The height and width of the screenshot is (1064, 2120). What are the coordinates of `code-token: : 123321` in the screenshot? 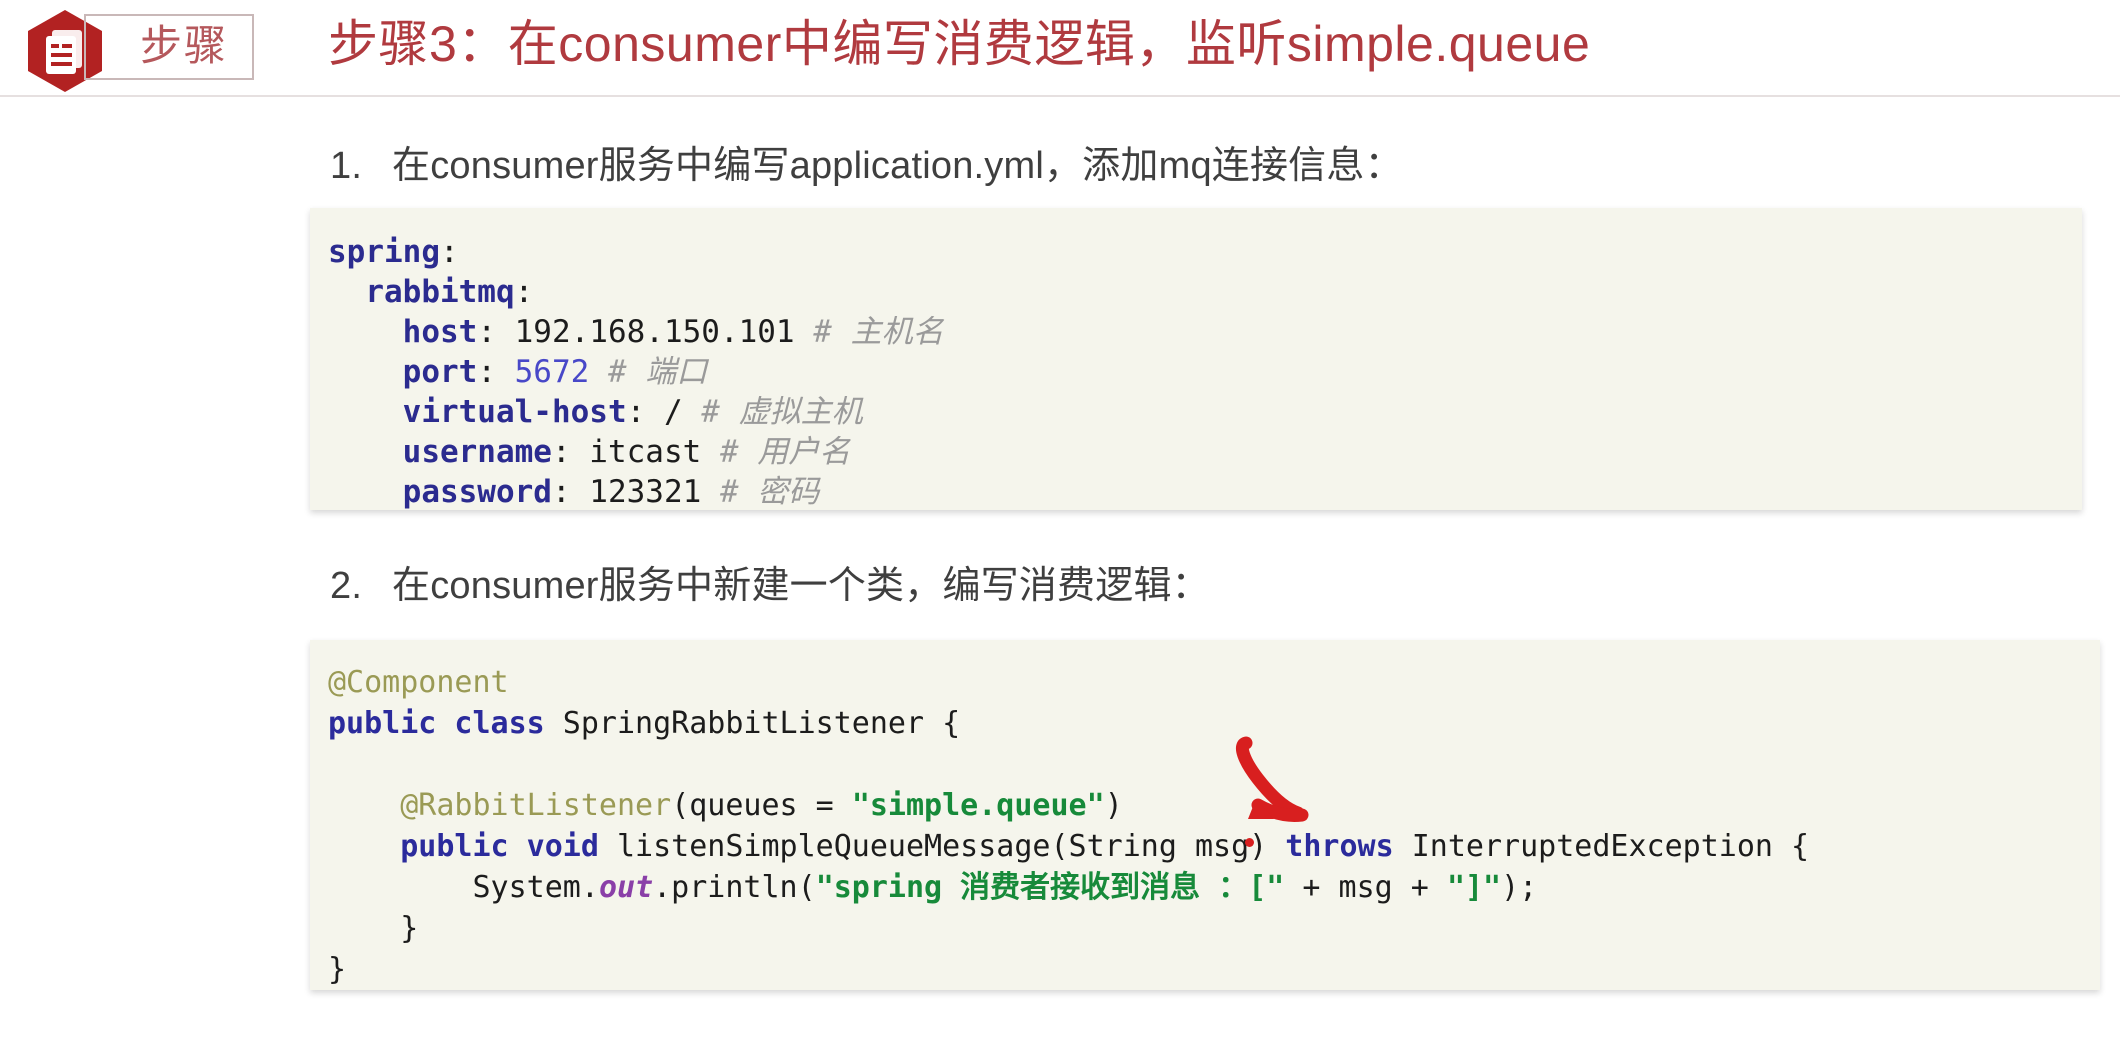 It's located at (635, 492).